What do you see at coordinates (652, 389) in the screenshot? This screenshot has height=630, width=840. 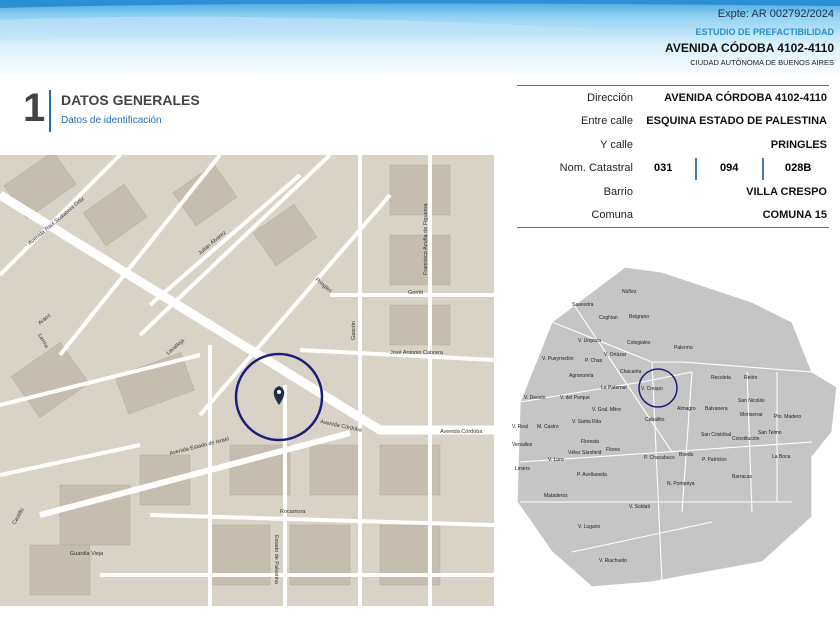 I see `barrio-label: V. Crespo` at bounding box center [652, 389].